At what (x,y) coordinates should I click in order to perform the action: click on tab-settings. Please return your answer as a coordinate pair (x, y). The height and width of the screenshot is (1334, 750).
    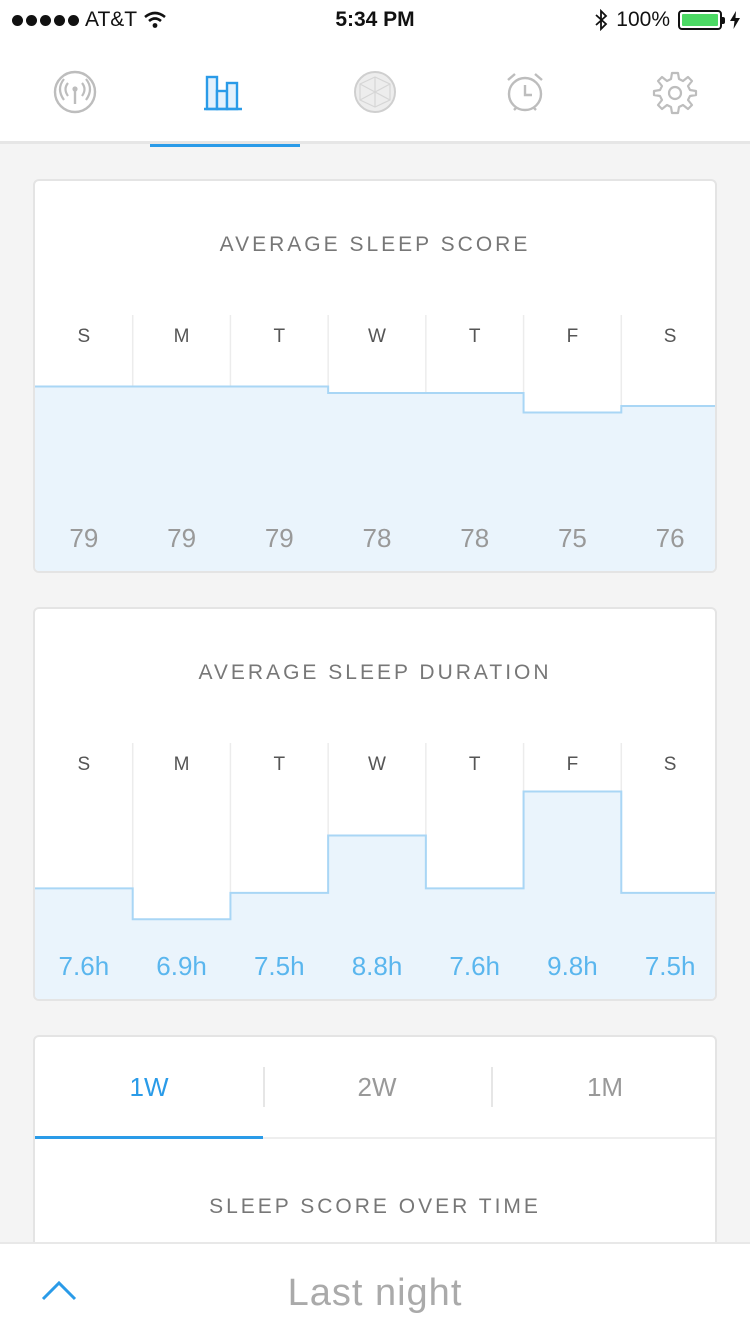
    Looking at the image, I should click on (675, 92).